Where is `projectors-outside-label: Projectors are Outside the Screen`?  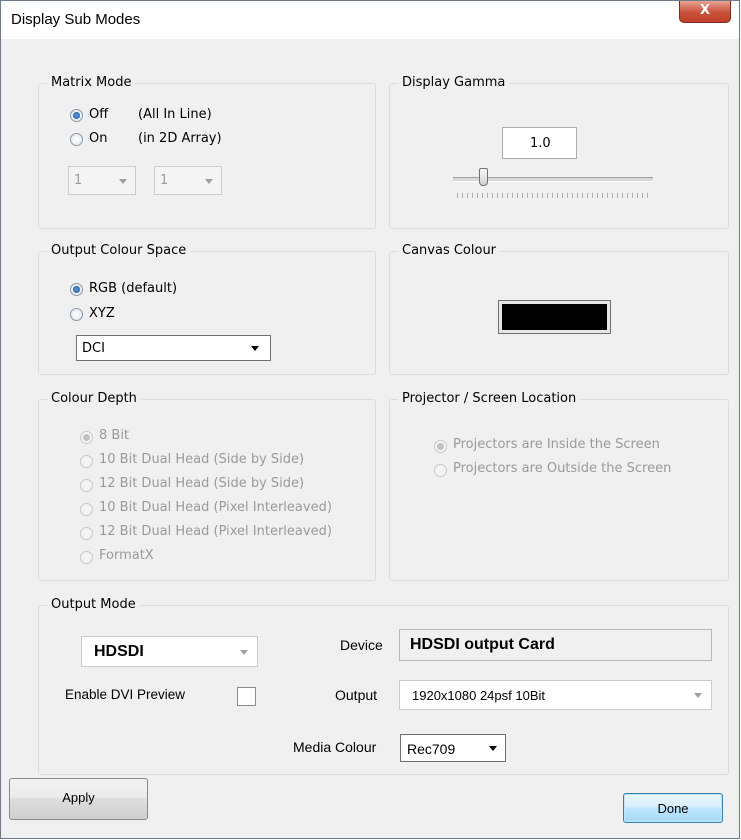 projectors-outside-label: Projectors are Outside the Screen is located at coordinates (562, 468).